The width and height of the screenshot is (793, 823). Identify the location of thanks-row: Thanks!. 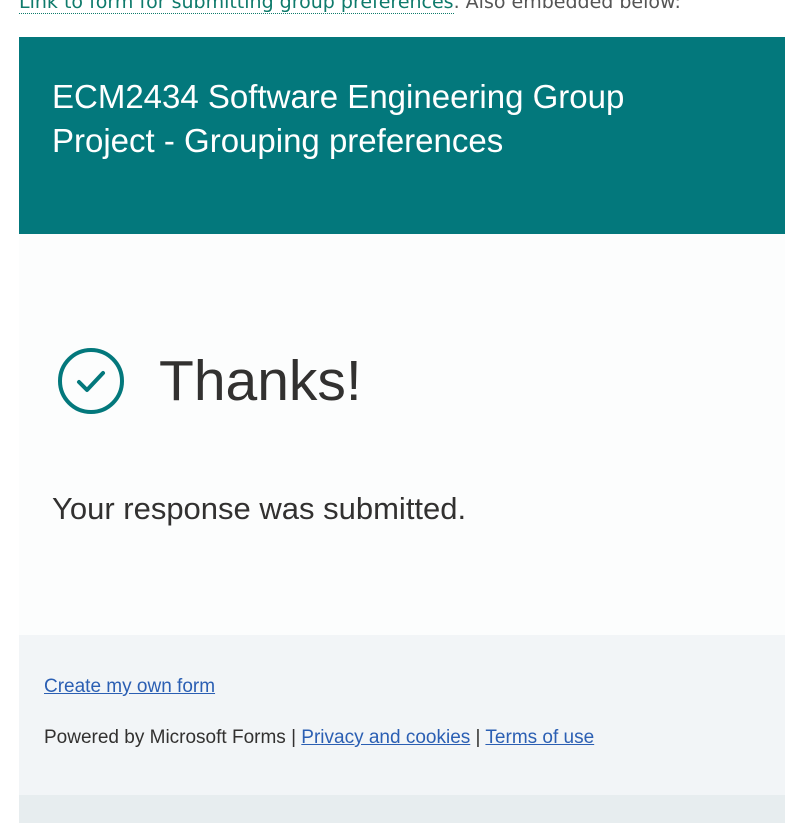
(209, 381).